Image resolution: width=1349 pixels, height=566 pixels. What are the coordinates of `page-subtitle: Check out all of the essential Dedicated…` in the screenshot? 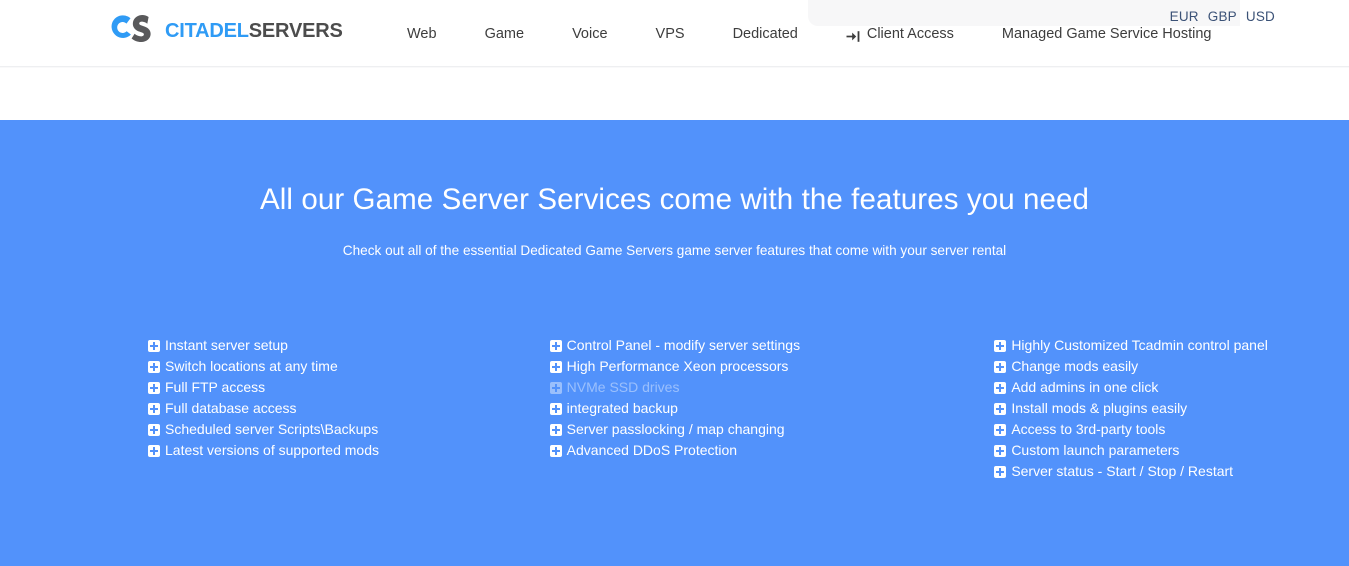 It's located at (674, 250).